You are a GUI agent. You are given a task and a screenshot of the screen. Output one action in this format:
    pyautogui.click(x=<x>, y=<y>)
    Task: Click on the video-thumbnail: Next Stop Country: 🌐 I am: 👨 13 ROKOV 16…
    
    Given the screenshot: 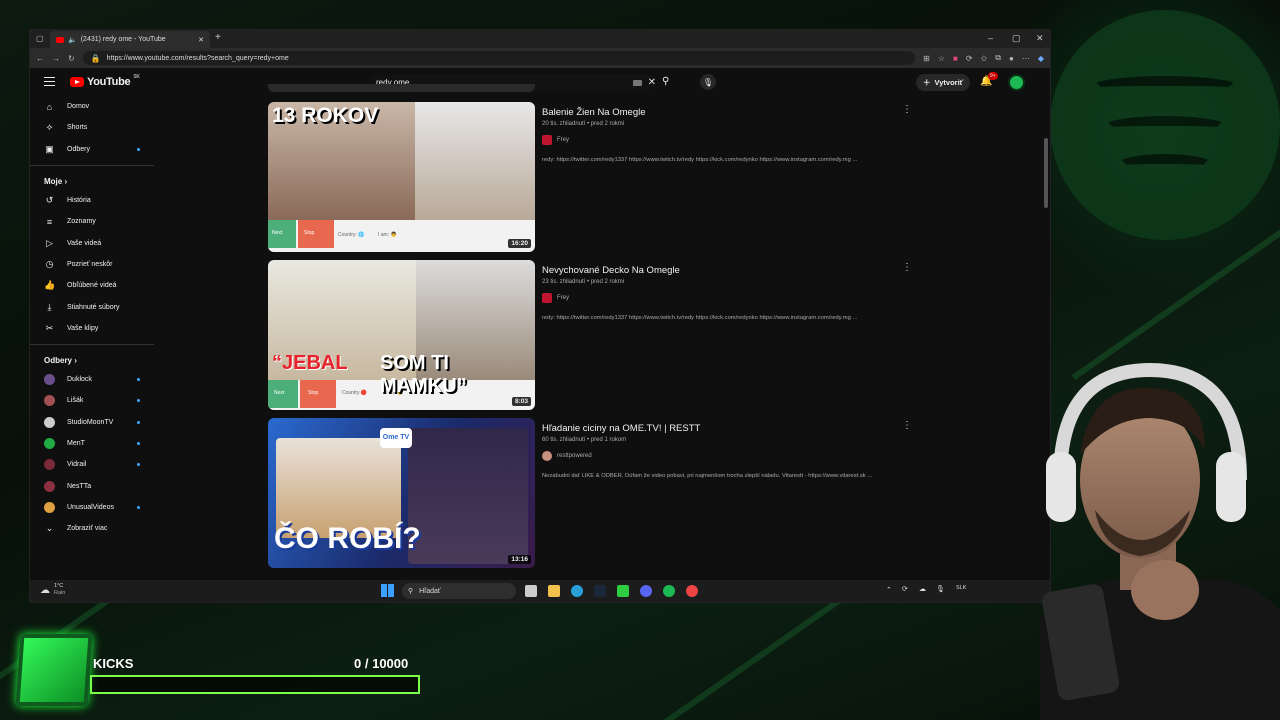 What is the action you would take?
    pyautogui.click(x=401, y=177)
    